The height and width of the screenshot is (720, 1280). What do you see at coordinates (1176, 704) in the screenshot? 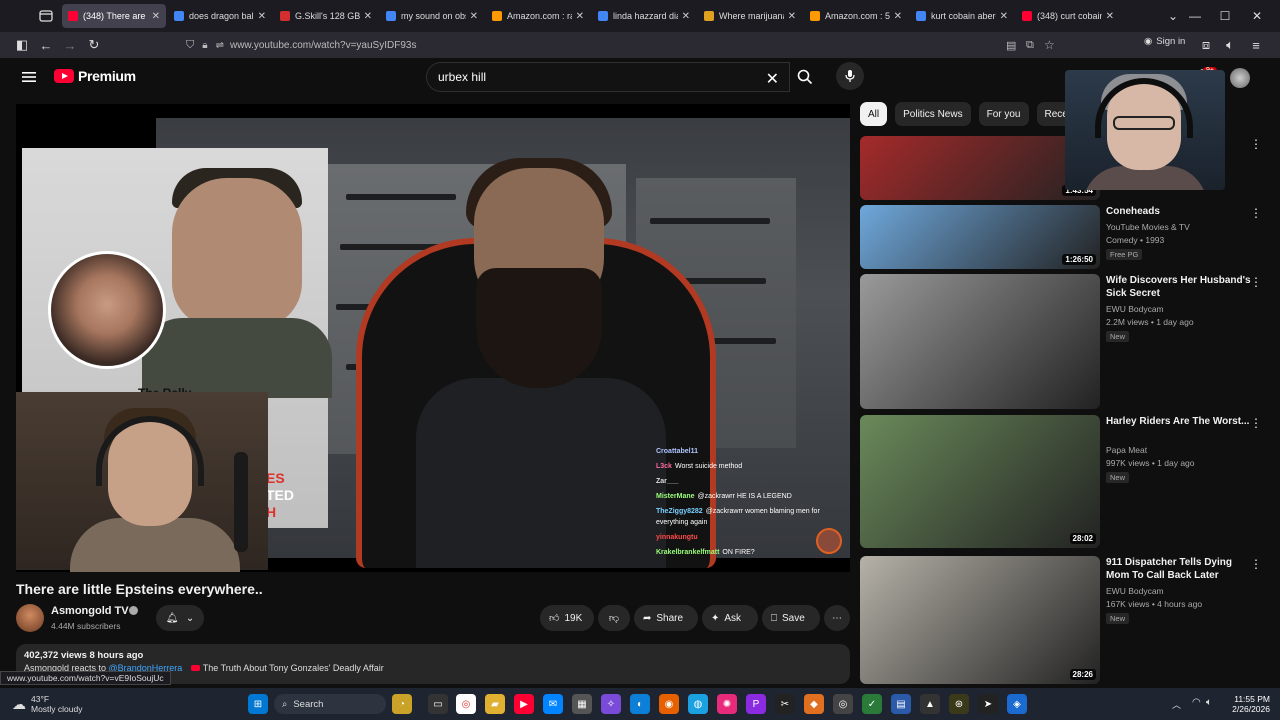
I see `tray-chevron-icon: ︿` at bounding box center [1176, 704].